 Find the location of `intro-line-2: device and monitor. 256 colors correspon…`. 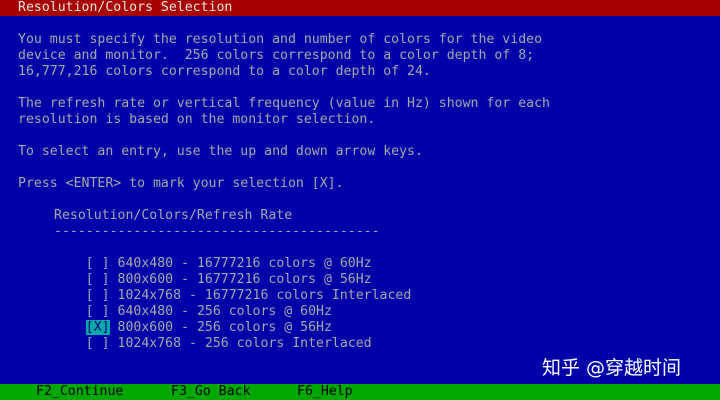

intro-line-2: device and monitor. 256 colors correspon… is located at coordinates (276, 55).